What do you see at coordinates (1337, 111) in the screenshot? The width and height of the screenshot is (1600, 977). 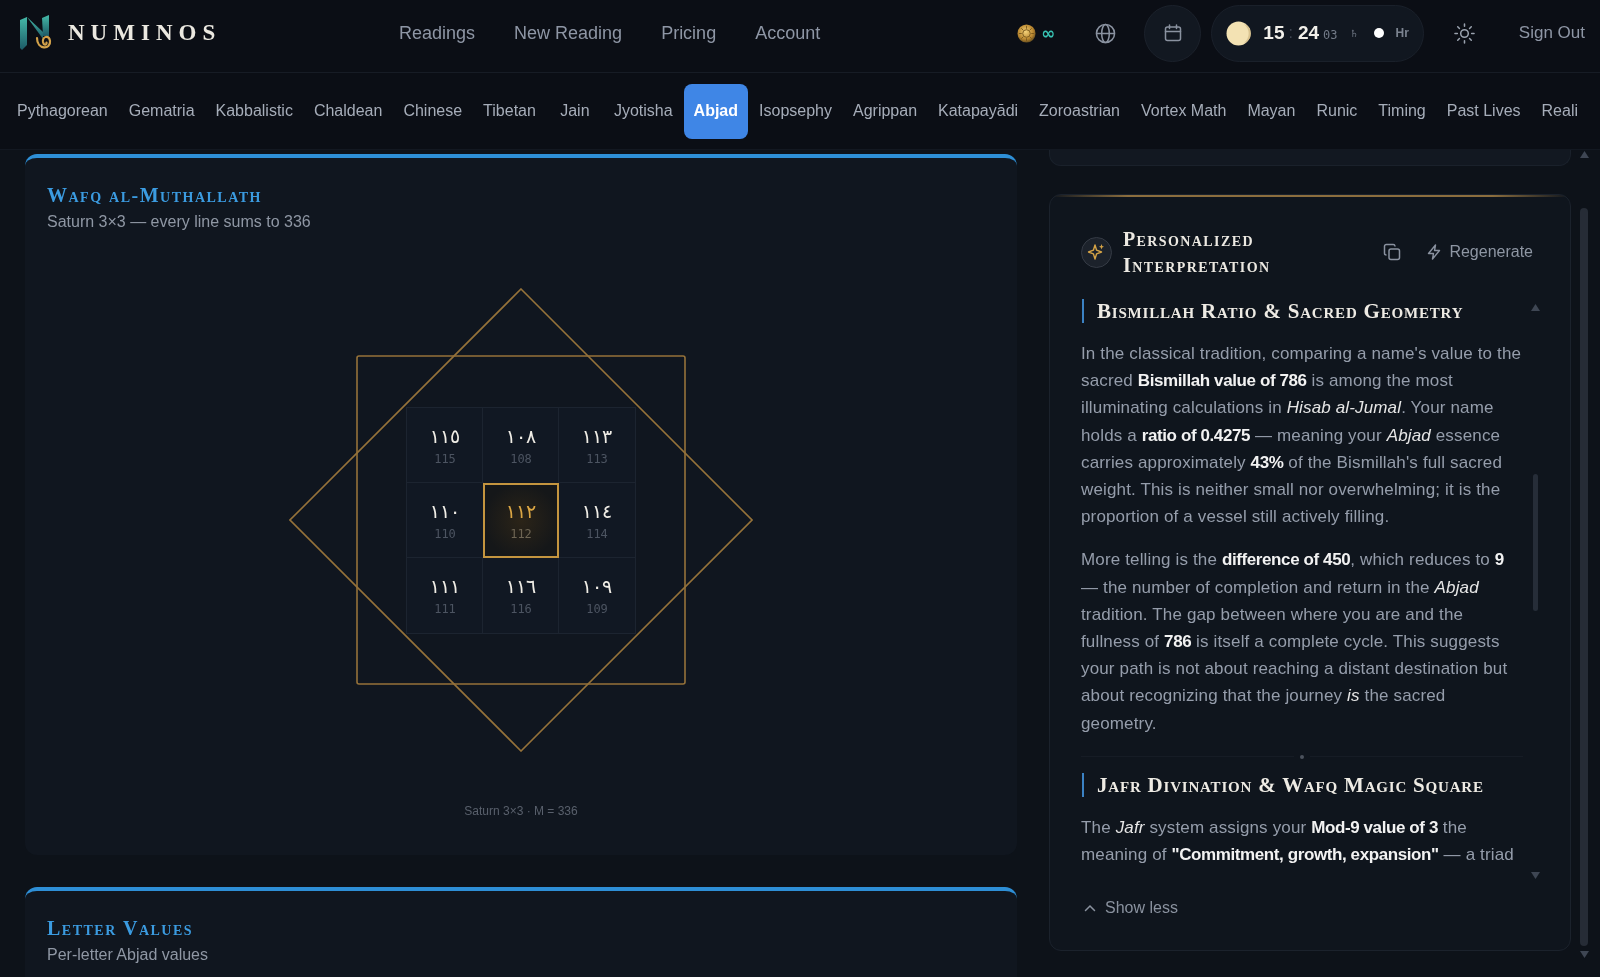 I see `tab: Runic` at bounding box center [1337, 111].